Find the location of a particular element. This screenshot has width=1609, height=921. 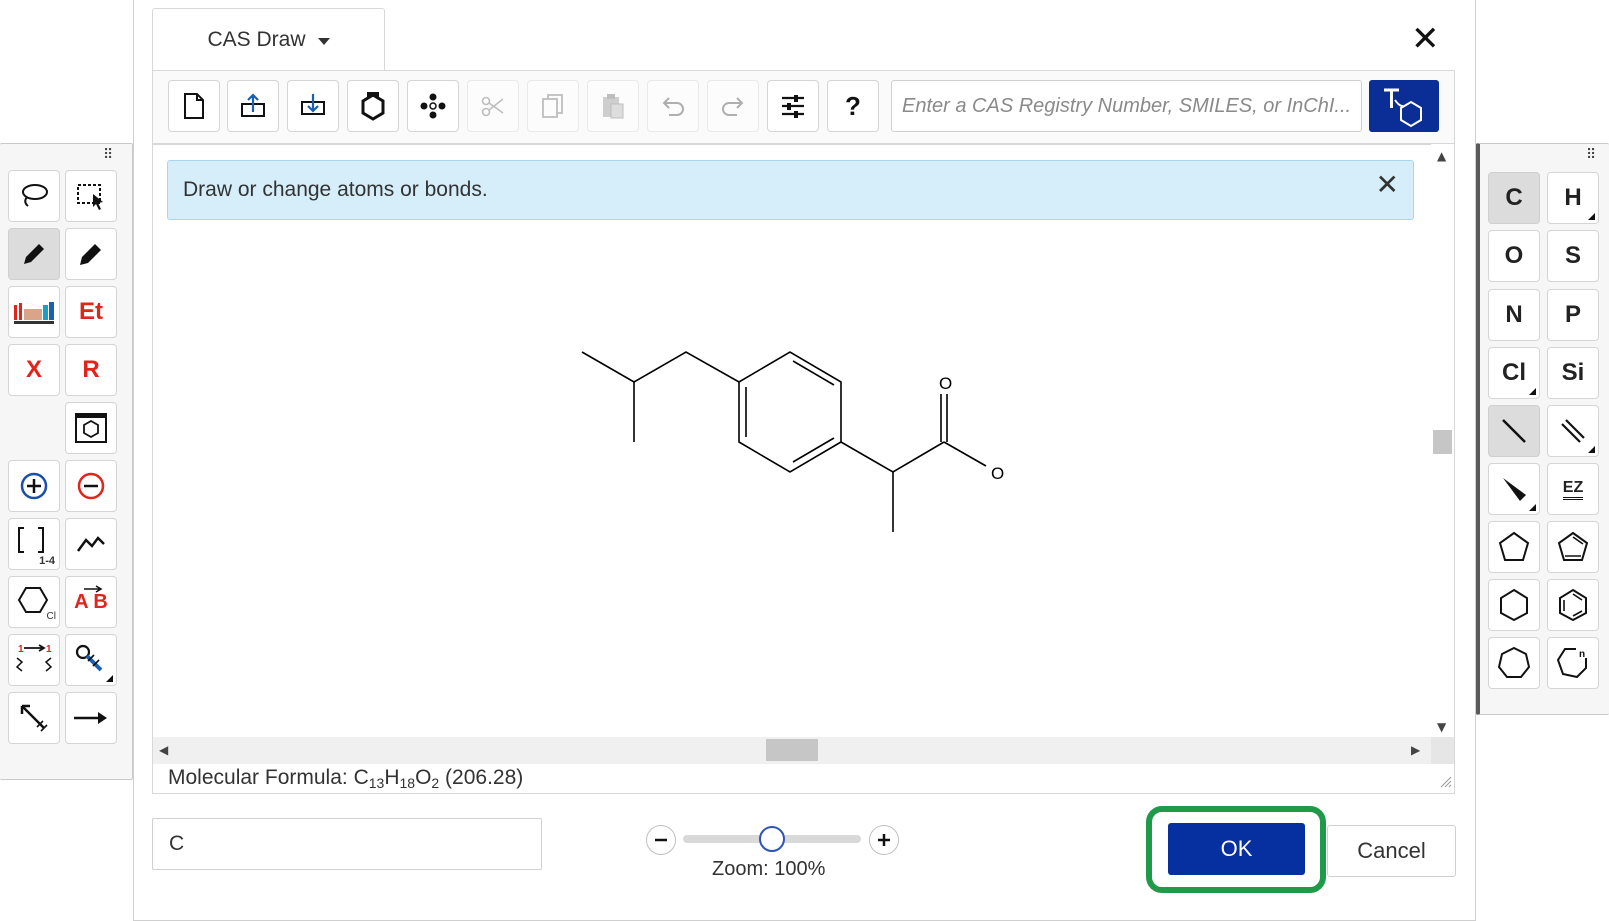

ethyl-label: Et is located at coordinates (91, 311).